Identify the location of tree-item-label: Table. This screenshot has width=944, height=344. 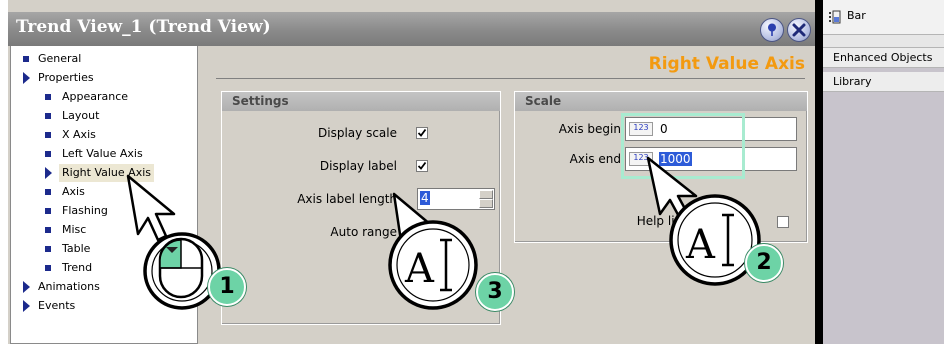
(76, 248).